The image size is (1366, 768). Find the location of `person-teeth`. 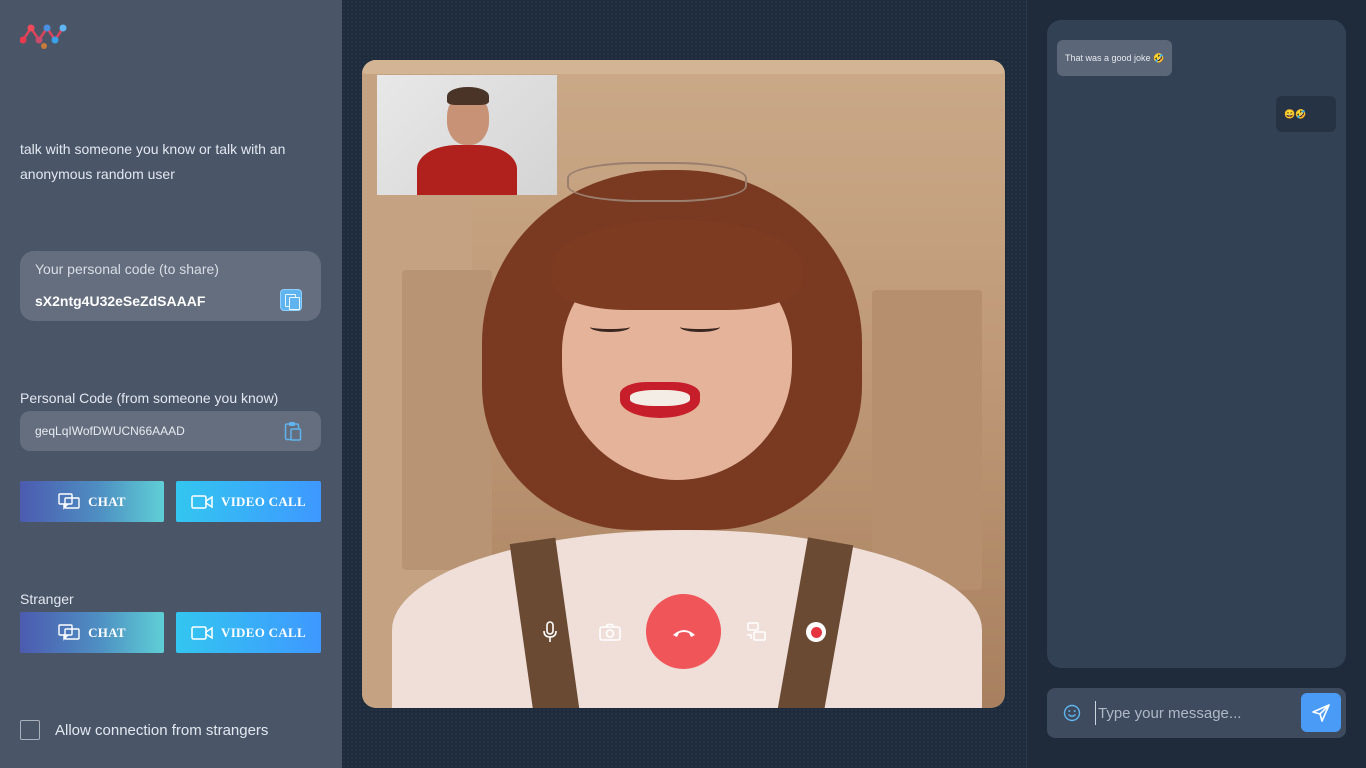

person-teeth is located at coordinates (660, 398).